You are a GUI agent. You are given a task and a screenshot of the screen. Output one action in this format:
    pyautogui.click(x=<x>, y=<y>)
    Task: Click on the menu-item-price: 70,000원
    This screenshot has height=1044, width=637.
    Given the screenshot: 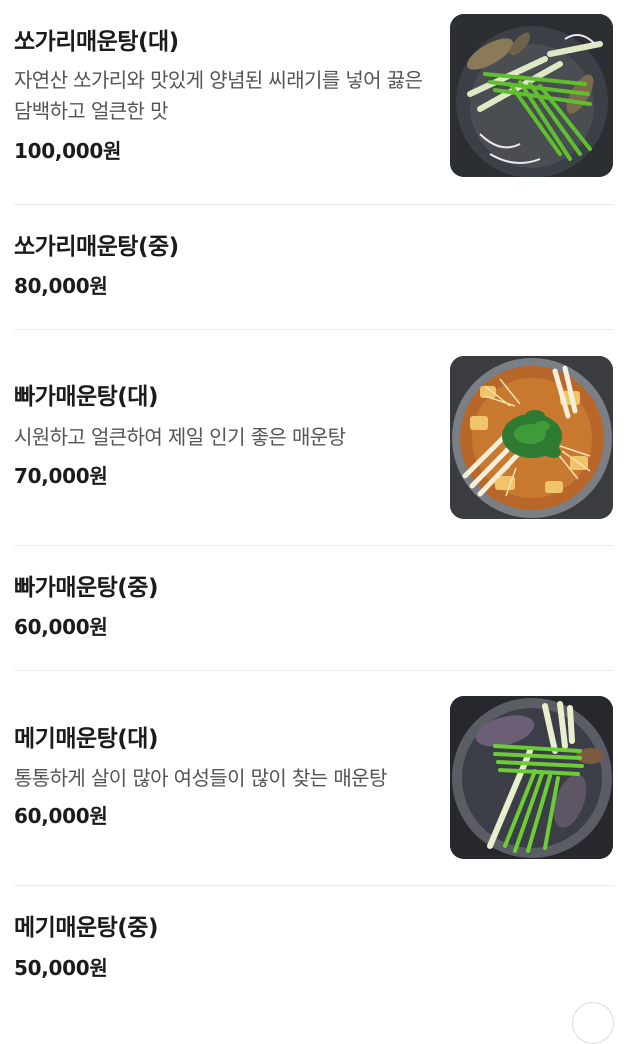 What is the action you would take?
    pyautogui.click(x=61, y=476)
    